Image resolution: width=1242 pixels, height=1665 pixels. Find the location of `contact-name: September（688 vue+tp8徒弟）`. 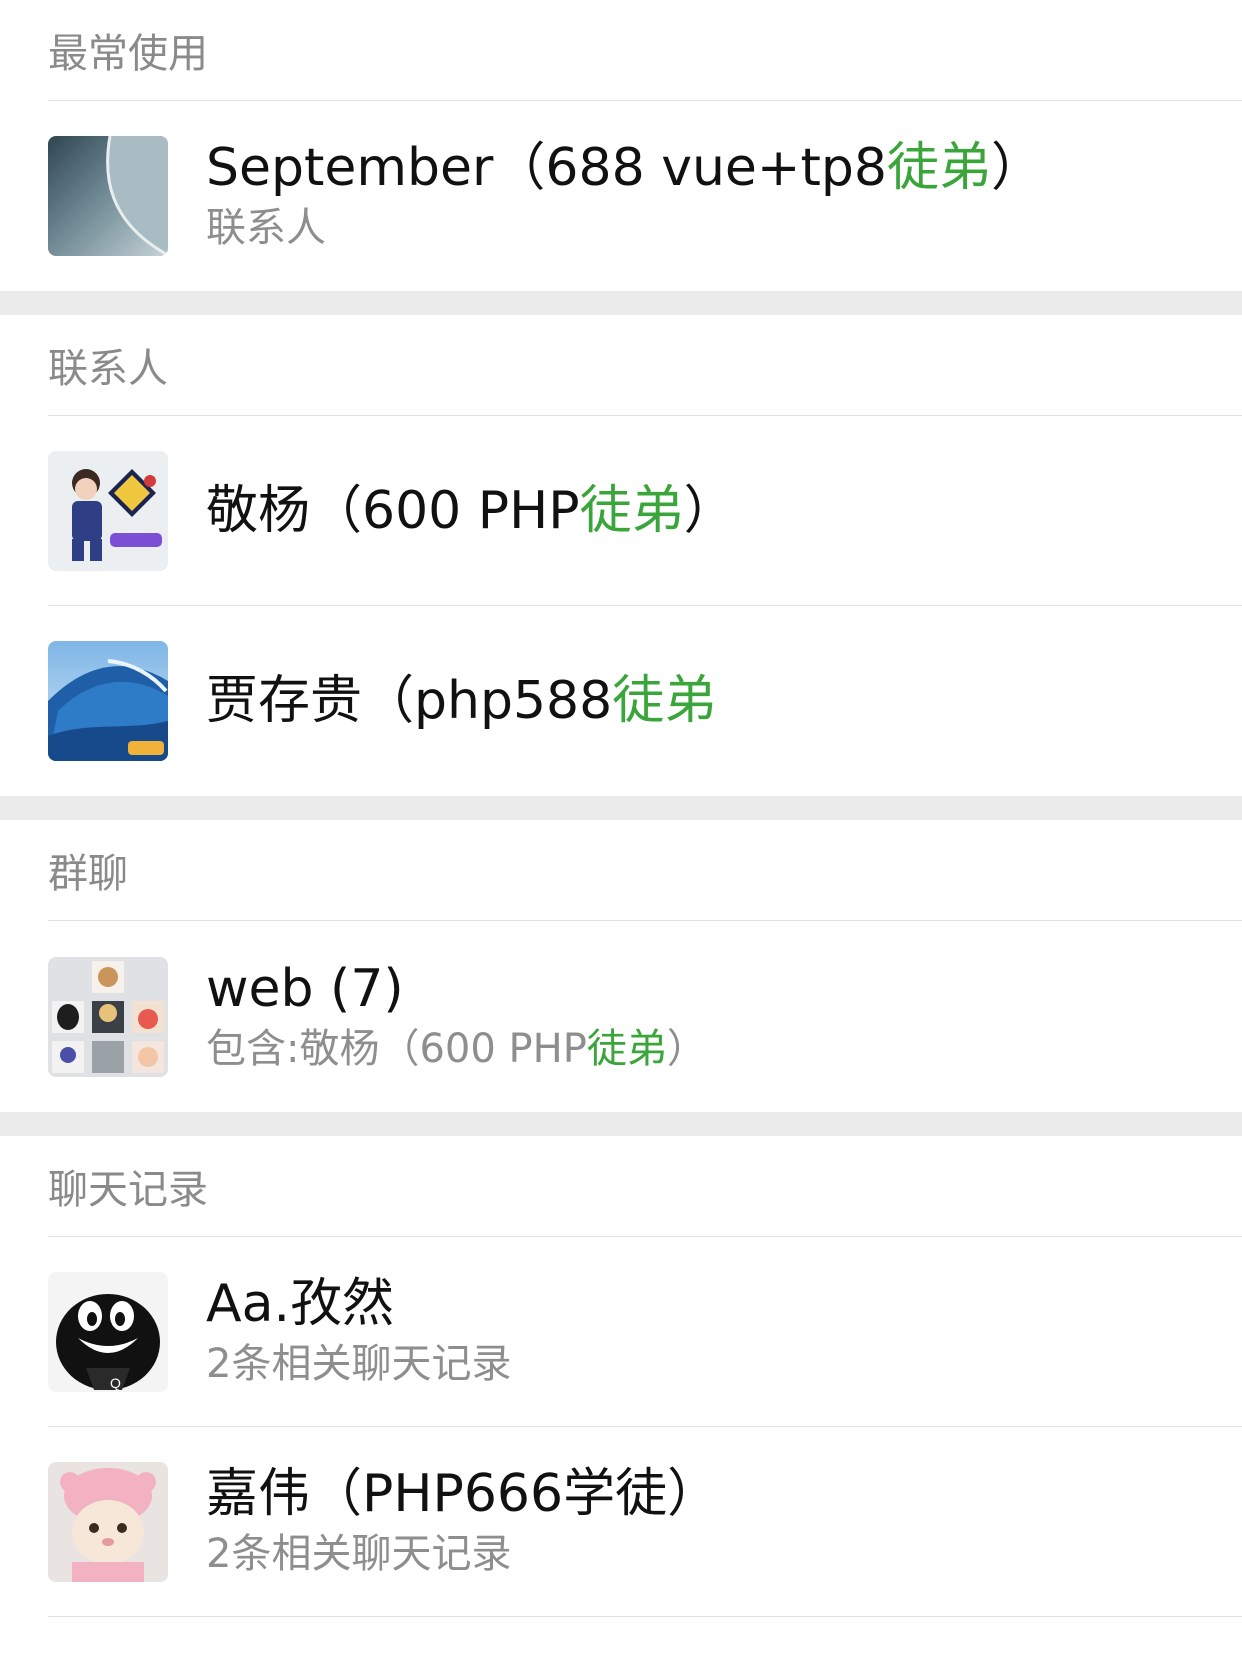

contact-name: September（688 vue+tp8徒弟） is located at coordinates (625, 168).